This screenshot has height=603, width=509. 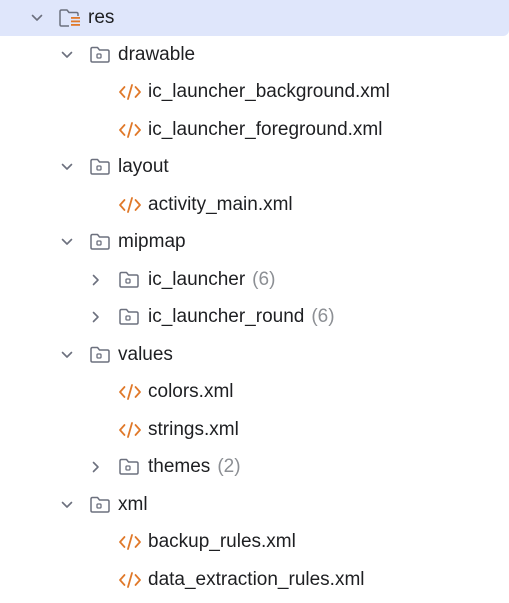 I want to click on tree-node-label-group: ic_launcher (6), so click(x=211, y=279).